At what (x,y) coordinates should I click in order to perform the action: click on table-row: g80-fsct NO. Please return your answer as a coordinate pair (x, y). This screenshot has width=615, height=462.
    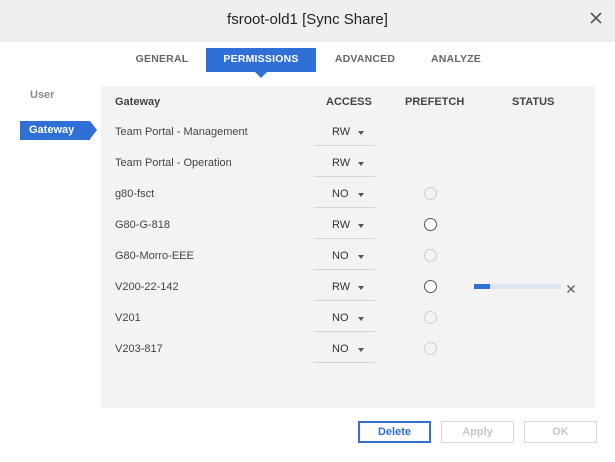
    Looking at the image, I should click on (348, 194).